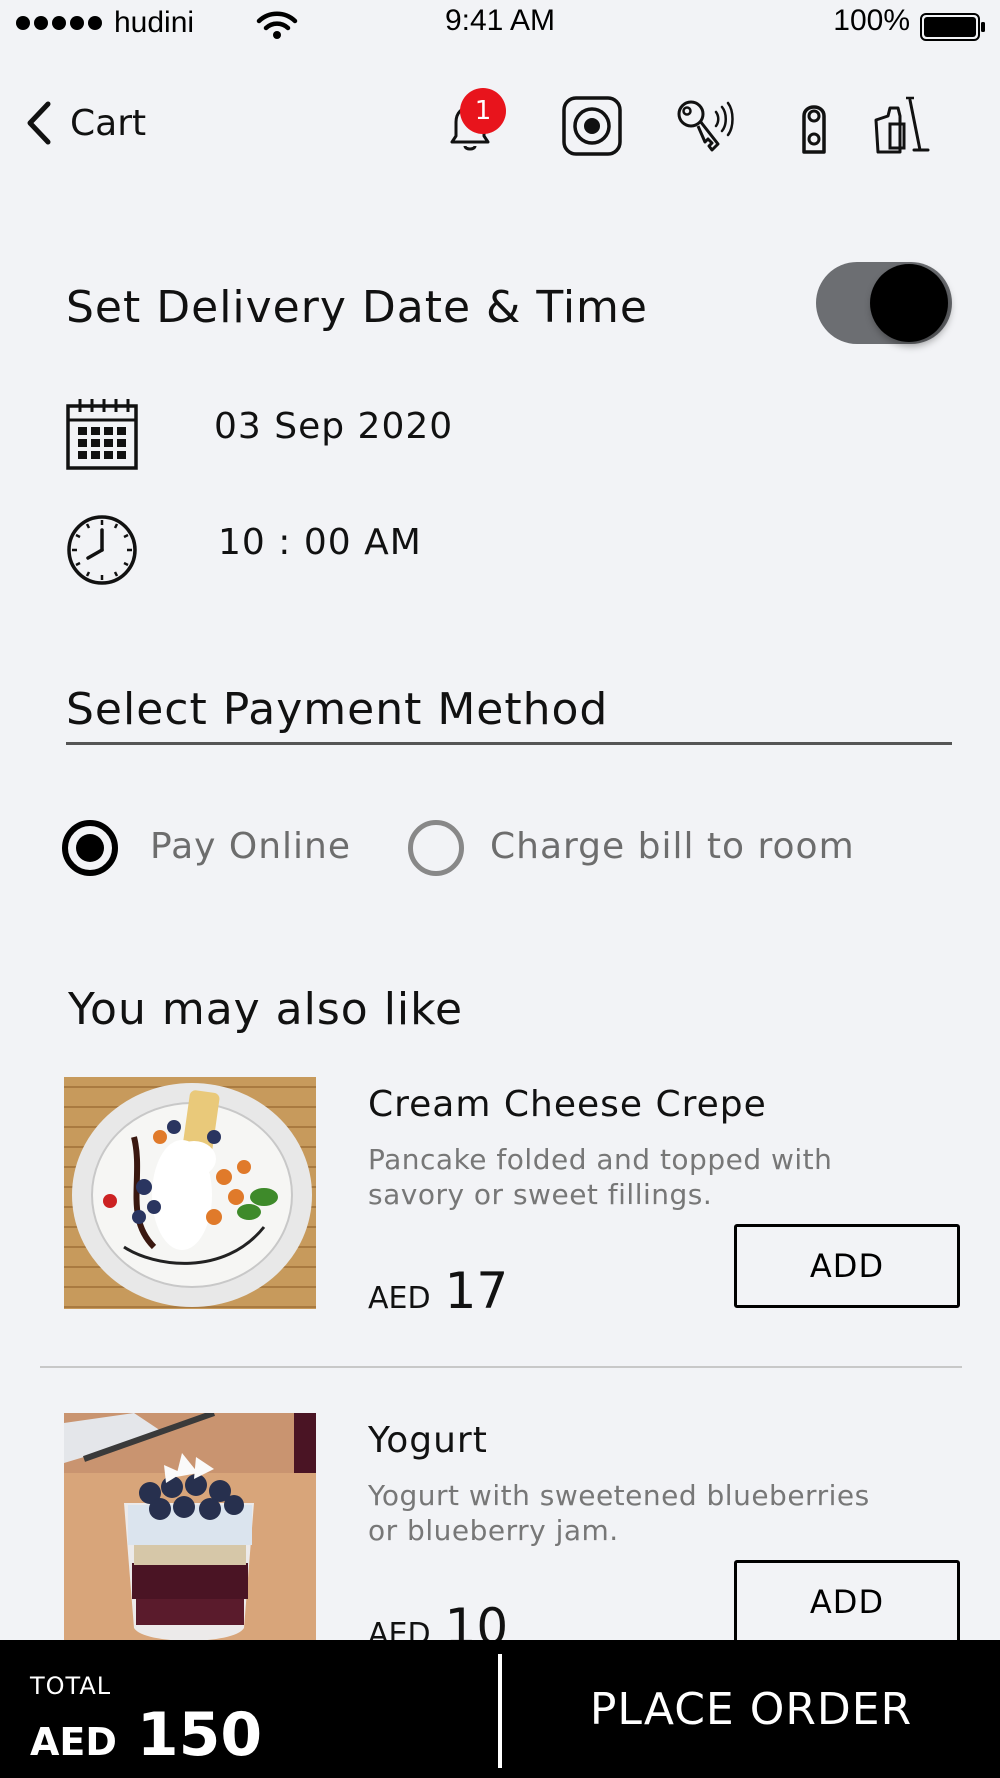  Describe the element at coordinates (592, 126) in the screenshot. I see `speaker-icon` at that location.